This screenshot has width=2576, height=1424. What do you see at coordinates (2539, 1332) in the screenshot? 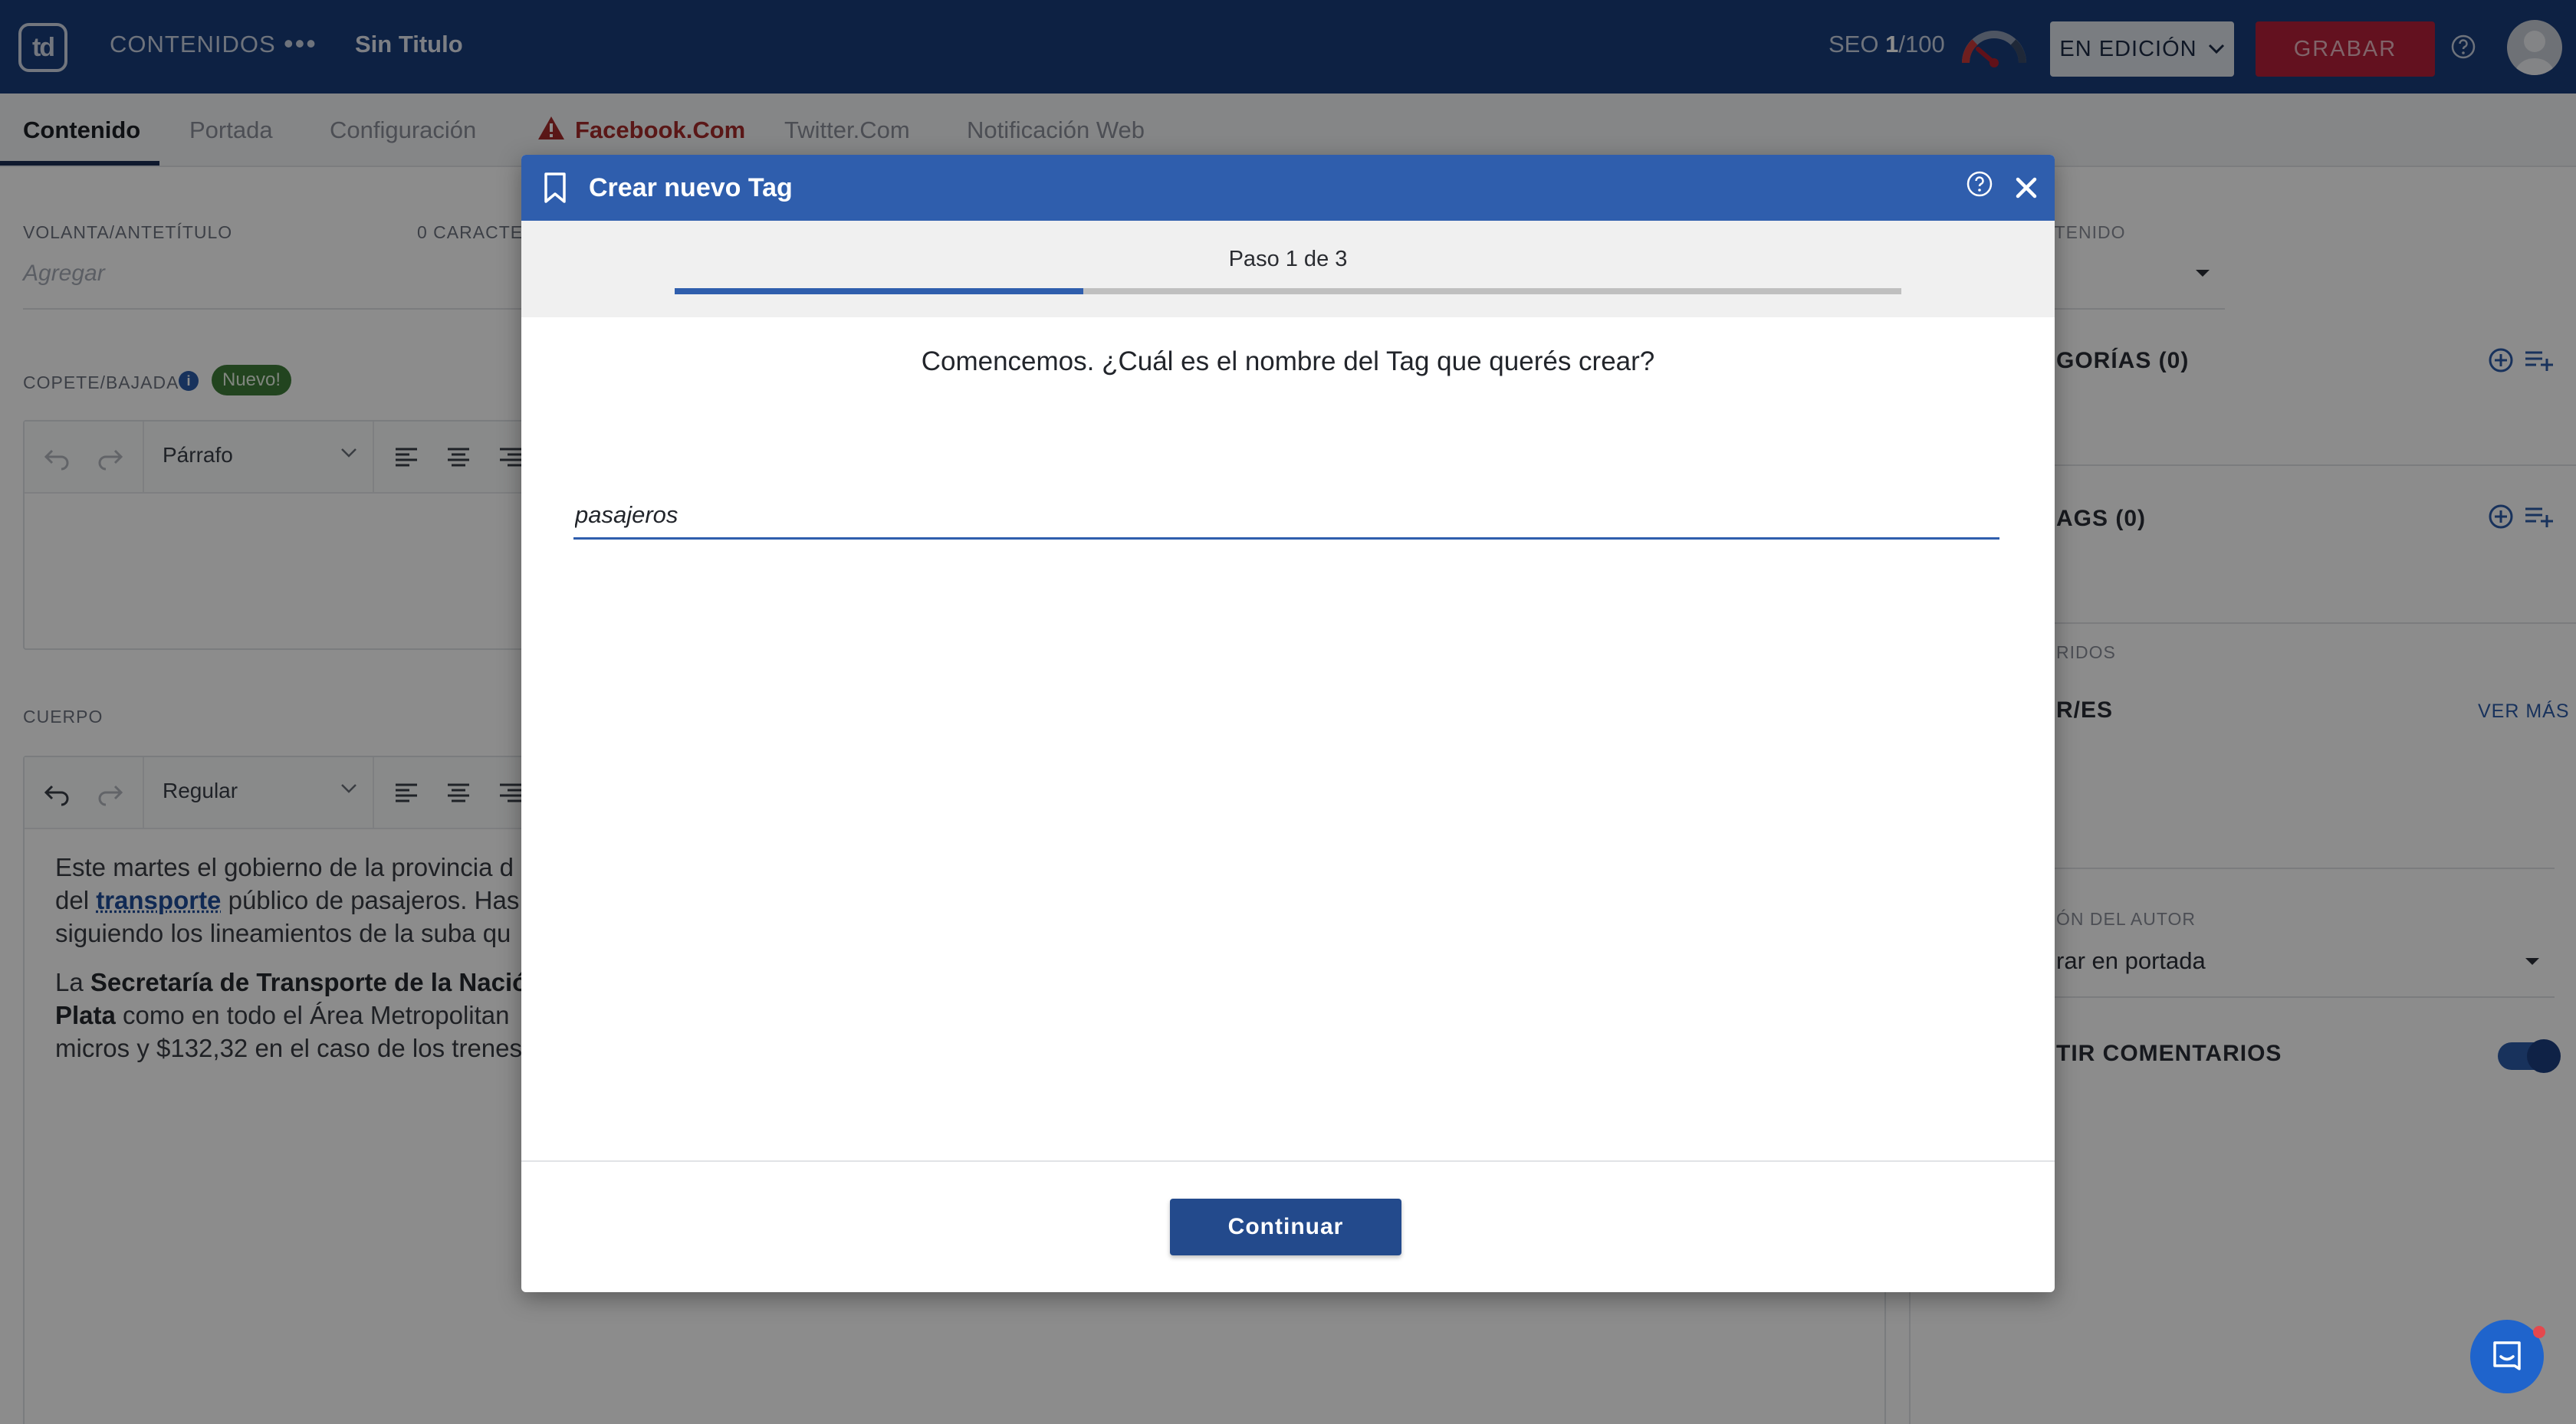
I see `notification-dot` at bounding box center [2539, 1332].